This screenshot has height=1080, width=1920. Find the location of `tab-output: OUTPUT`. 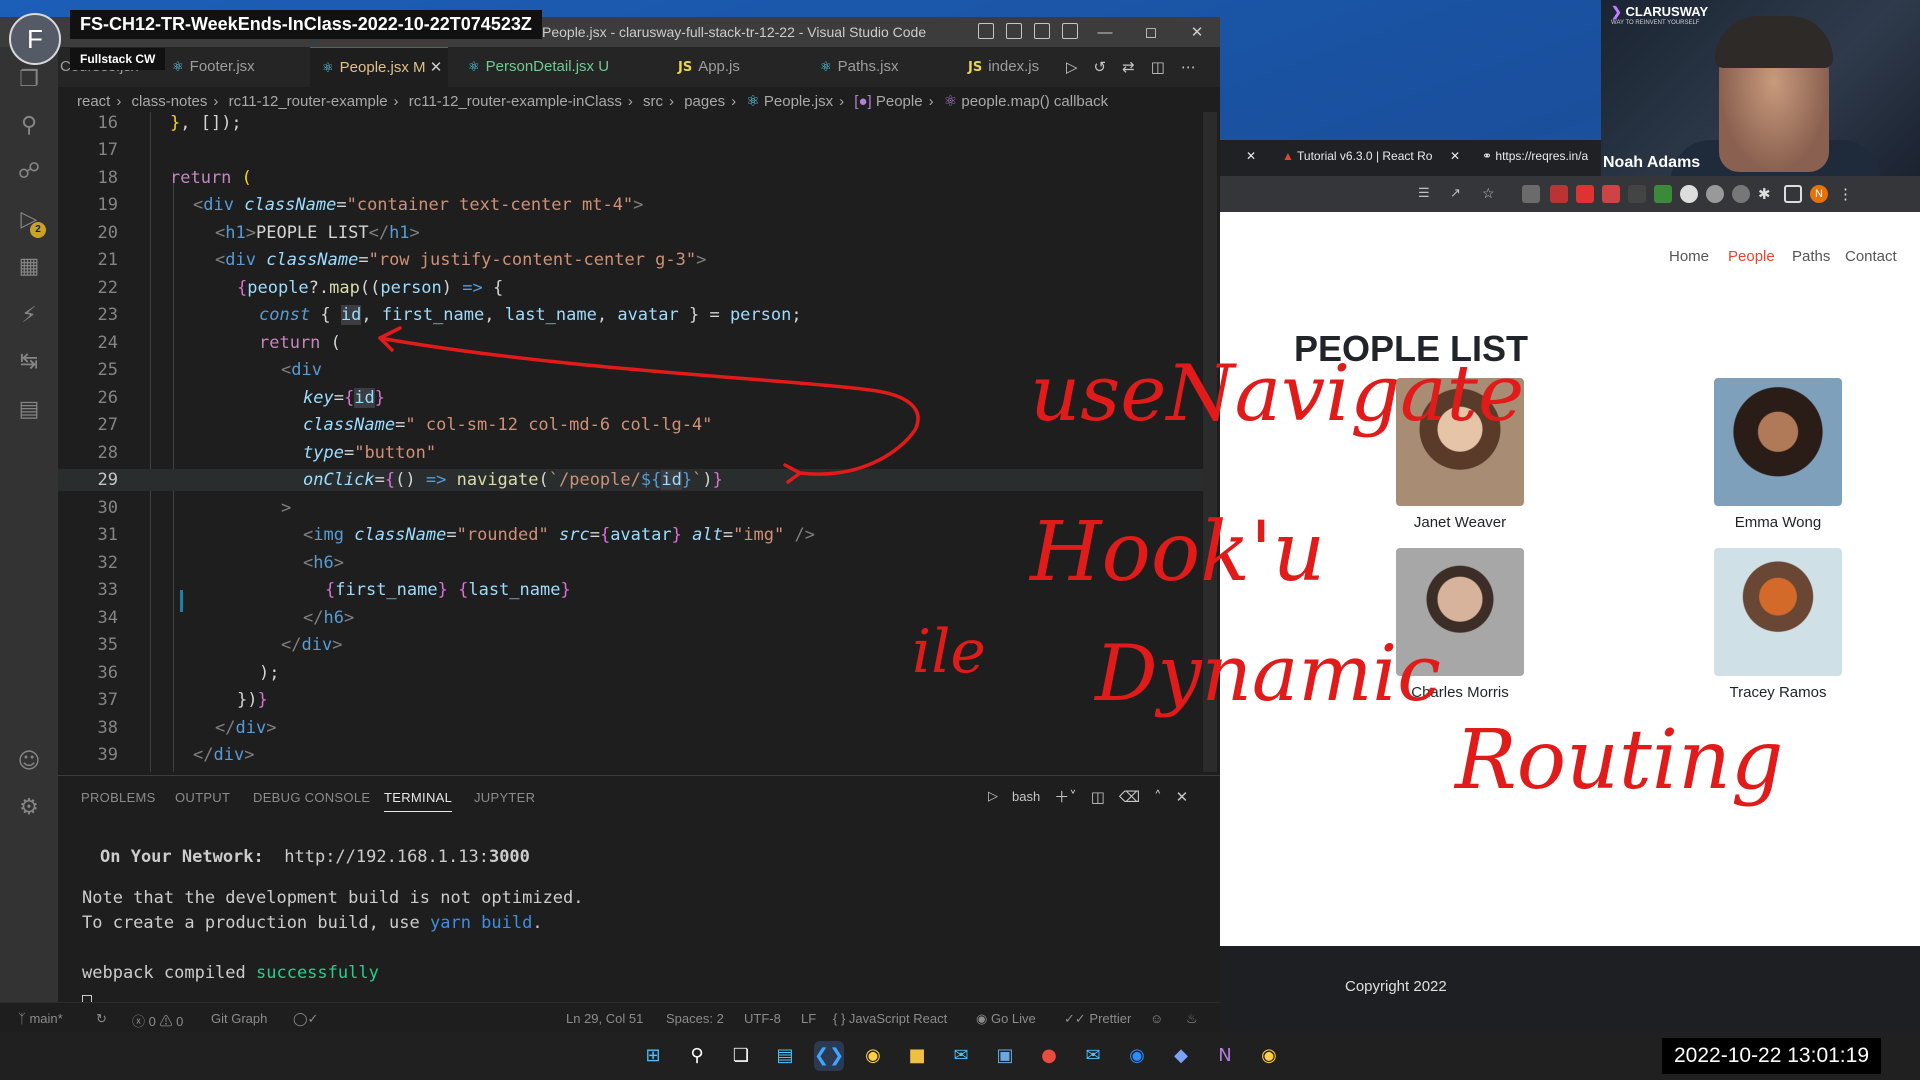

tab-output: OUTPUT is located at coordinates (202, 797).